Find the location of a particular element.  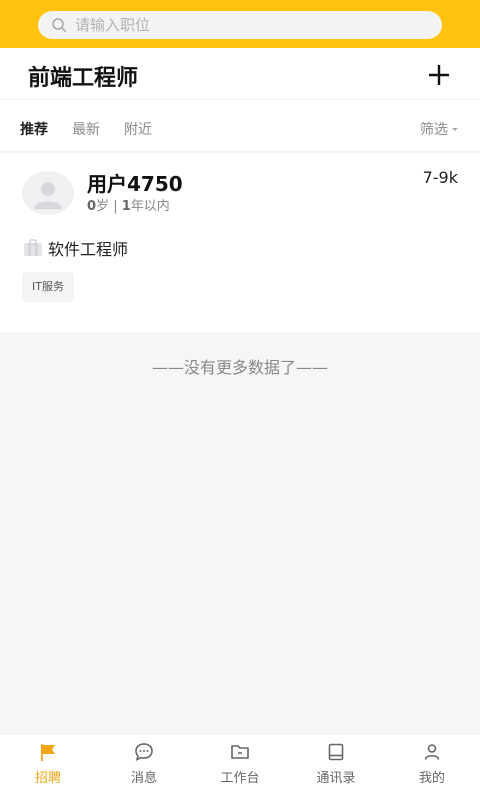

candidate-salary: 7-9k is located at coordinates (440, 177).